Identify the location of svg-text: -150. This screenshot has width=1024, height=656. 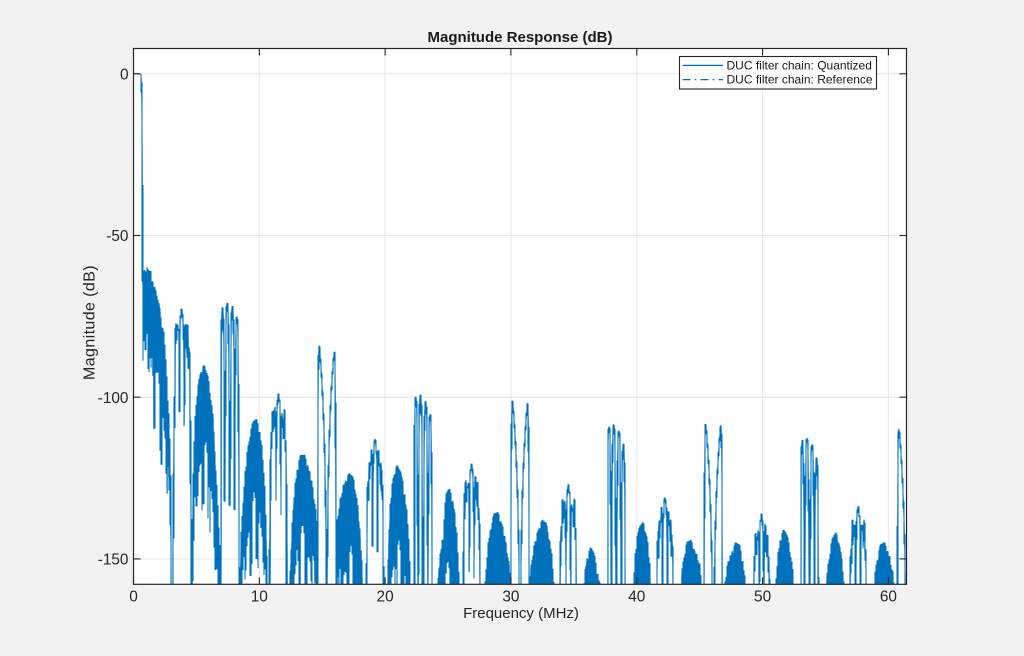
(113, 560).